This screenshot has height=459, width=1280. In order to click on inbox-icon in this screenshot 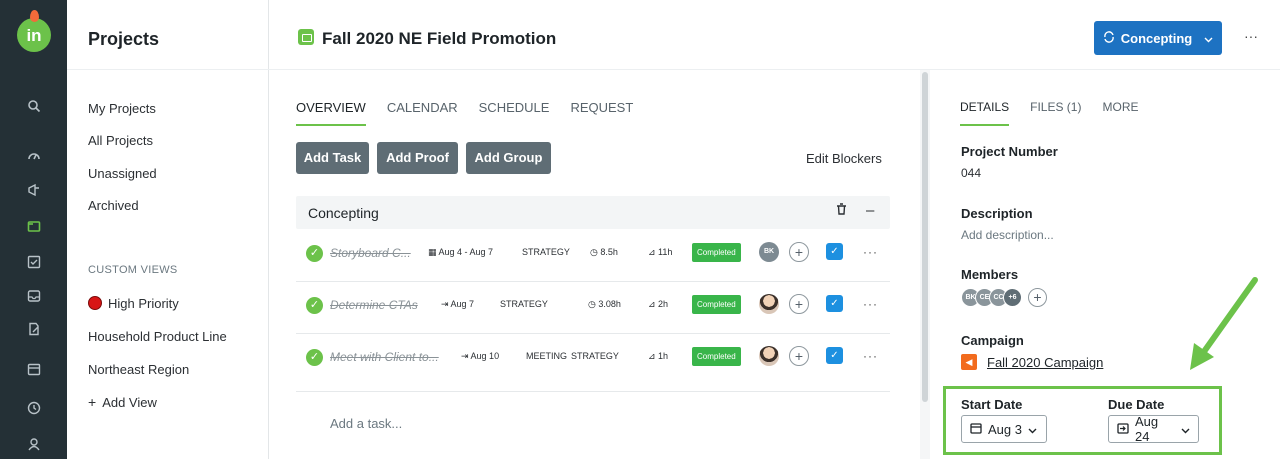, I will do `click(33, 297)`.